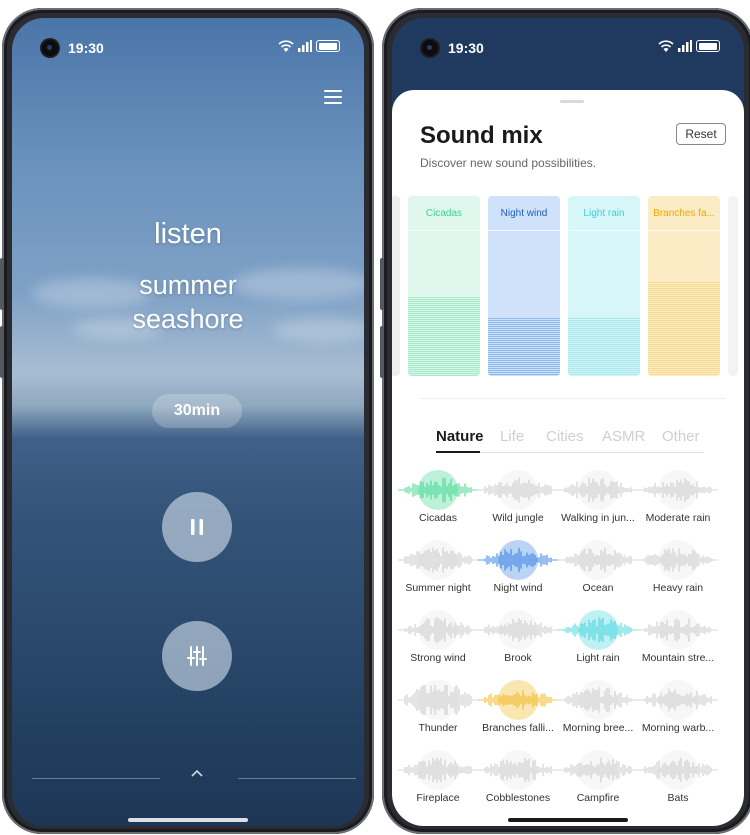 This screenshot has width=750, height=835. Describe the element at coordinates (572, 101) in the screenshot. I see `sheet-grab-handle` at that location.